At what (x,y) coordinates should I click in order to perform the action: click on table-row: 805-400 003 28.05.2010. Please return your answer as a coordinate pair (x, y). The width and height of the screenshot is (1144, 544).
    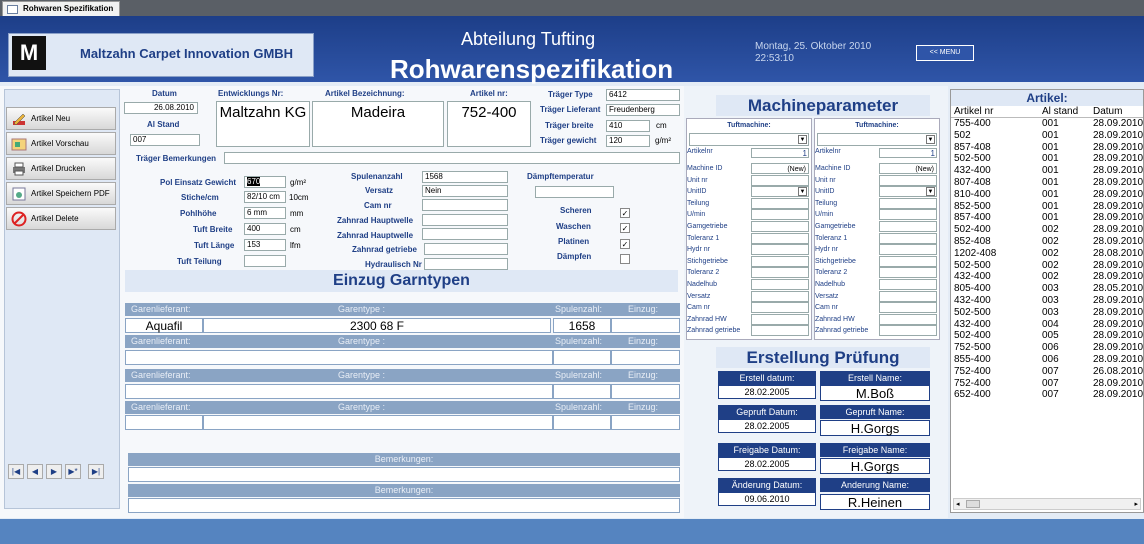
    Looking at the image, I should click on (1047, 289).